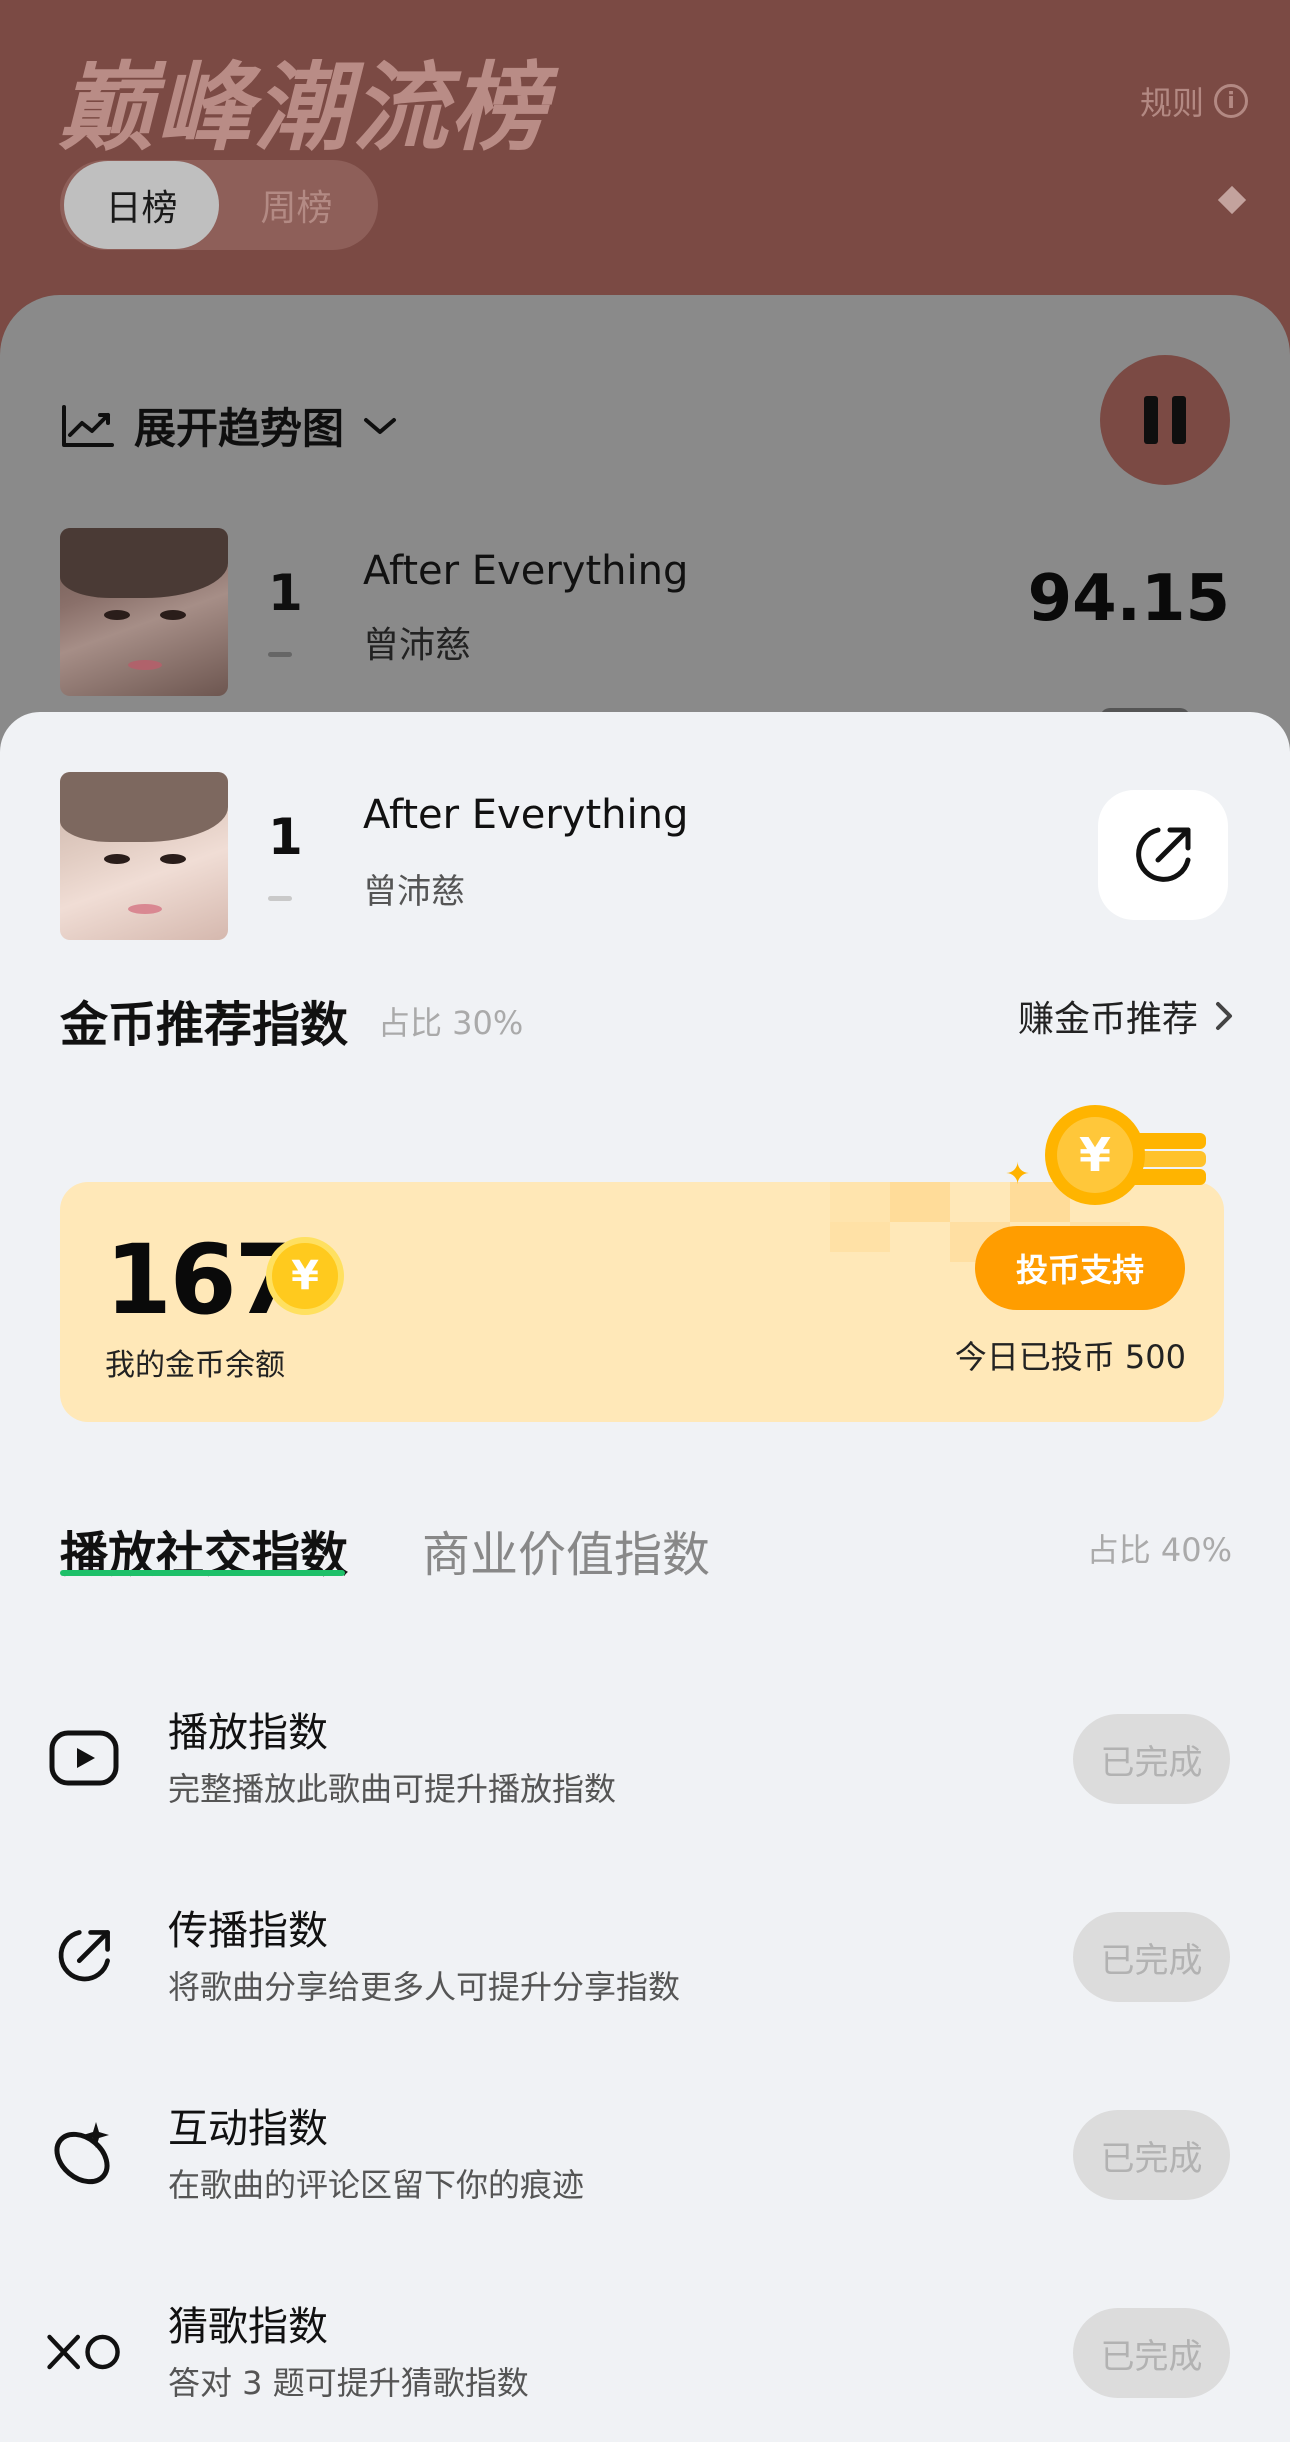 This screenshot has height=2442, width=1290. Describe the element at coordinates (645, 2361) in the screenshot. I see `task-guess-index: 猜歌指数 答对 3 题可提升猜歌指数 已完成` at that location.